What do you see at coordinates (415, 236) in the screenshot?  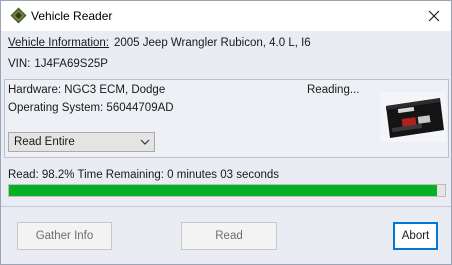 I see `abort-button: Abort` at bounding box center [415, 236].